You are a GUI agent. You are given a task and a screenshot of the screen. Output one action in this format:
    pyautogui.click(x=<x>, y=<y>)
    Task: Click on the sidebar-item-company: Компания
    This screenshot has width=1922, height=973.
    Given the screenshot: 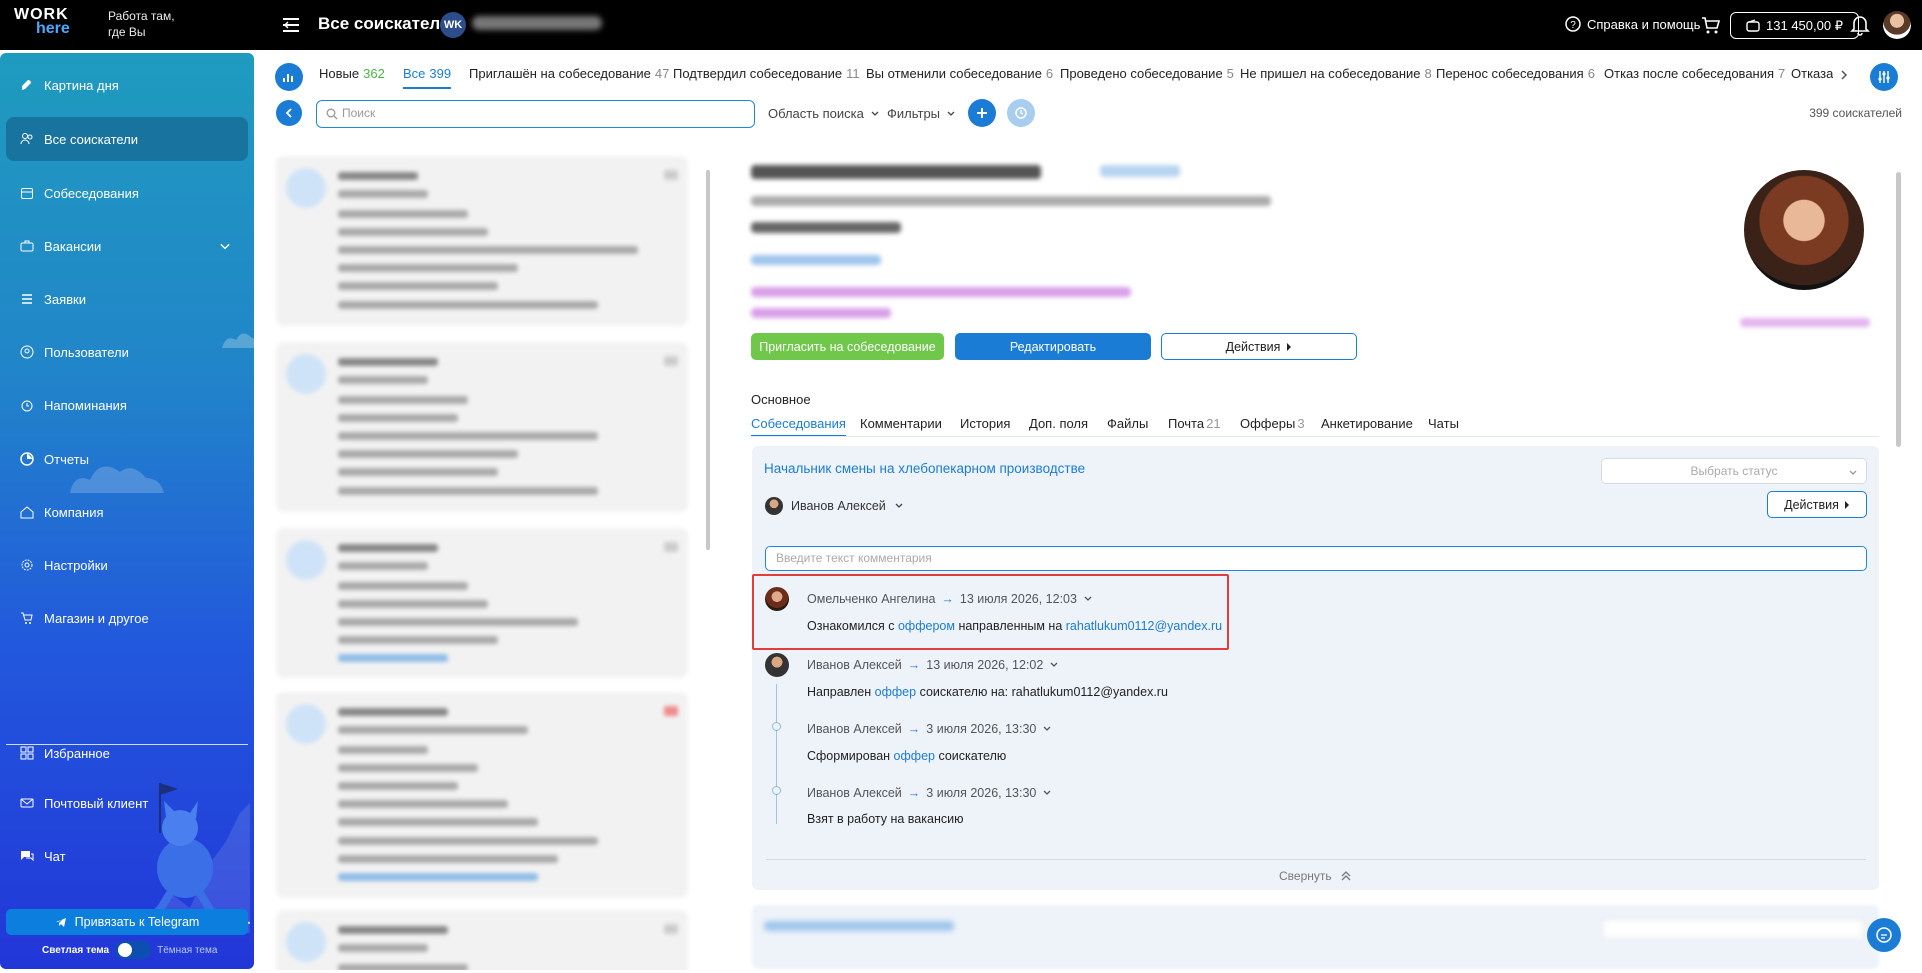 What is the action you would take?
    pyautogui.click(x=127, y=512)
    